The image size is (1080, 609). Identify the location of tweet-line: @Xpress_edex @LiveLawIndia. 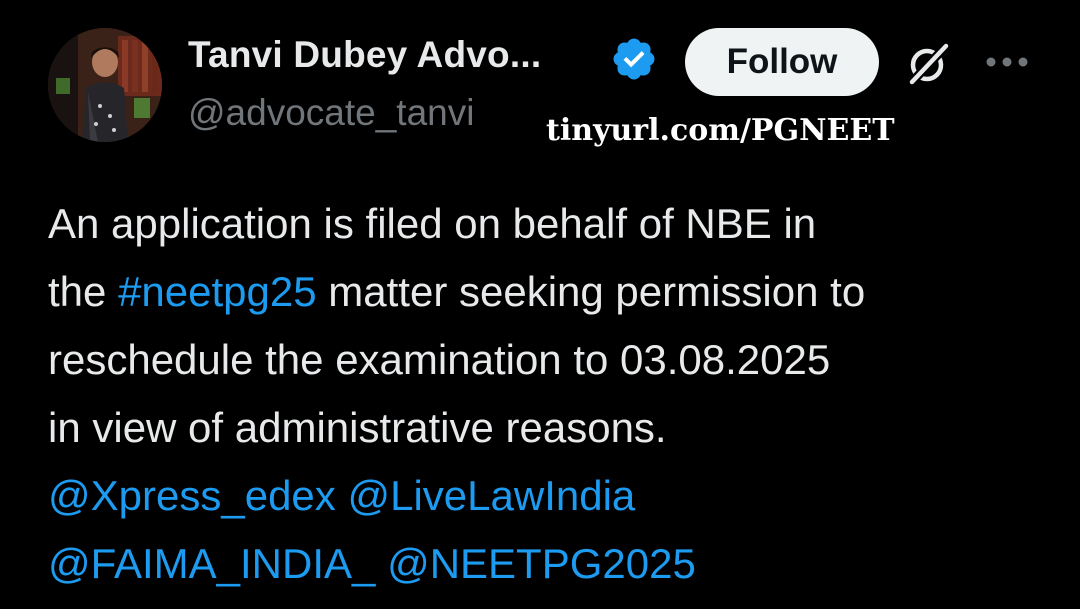
(553, 496).